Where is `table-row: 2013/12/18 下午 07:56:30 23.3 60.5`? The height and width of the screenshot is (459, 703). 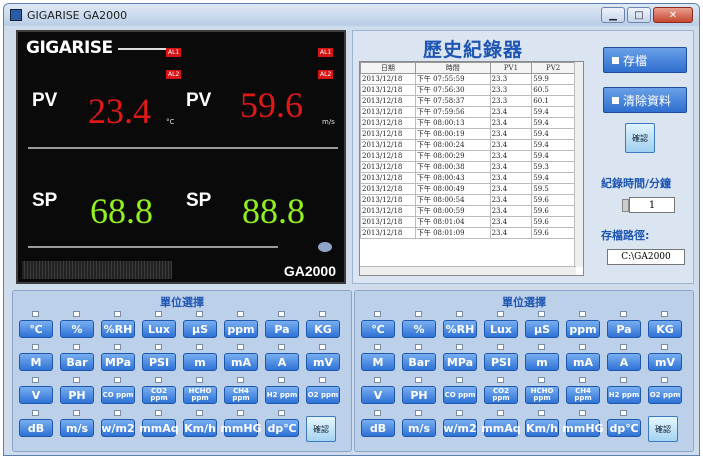 table-row: 2013/12/18 下午 07:56:30 23.3 60.5 is located at coordinates (467, 90).